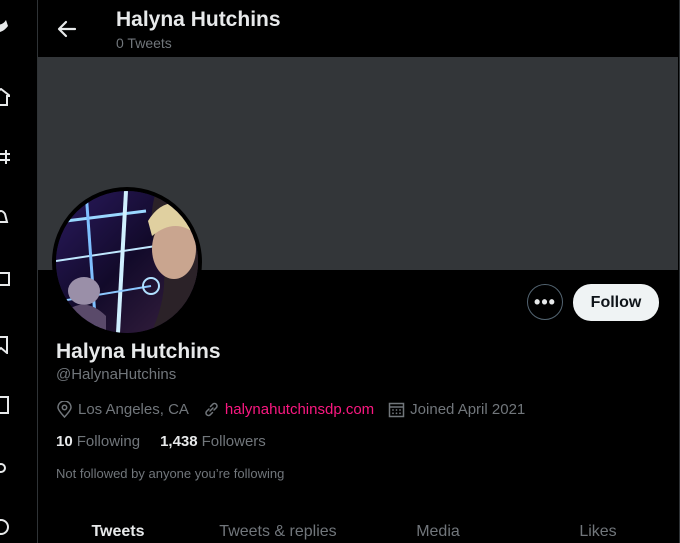 This screenshot has width=680, height=543. I want to click on more-icon, so click(5, 527).